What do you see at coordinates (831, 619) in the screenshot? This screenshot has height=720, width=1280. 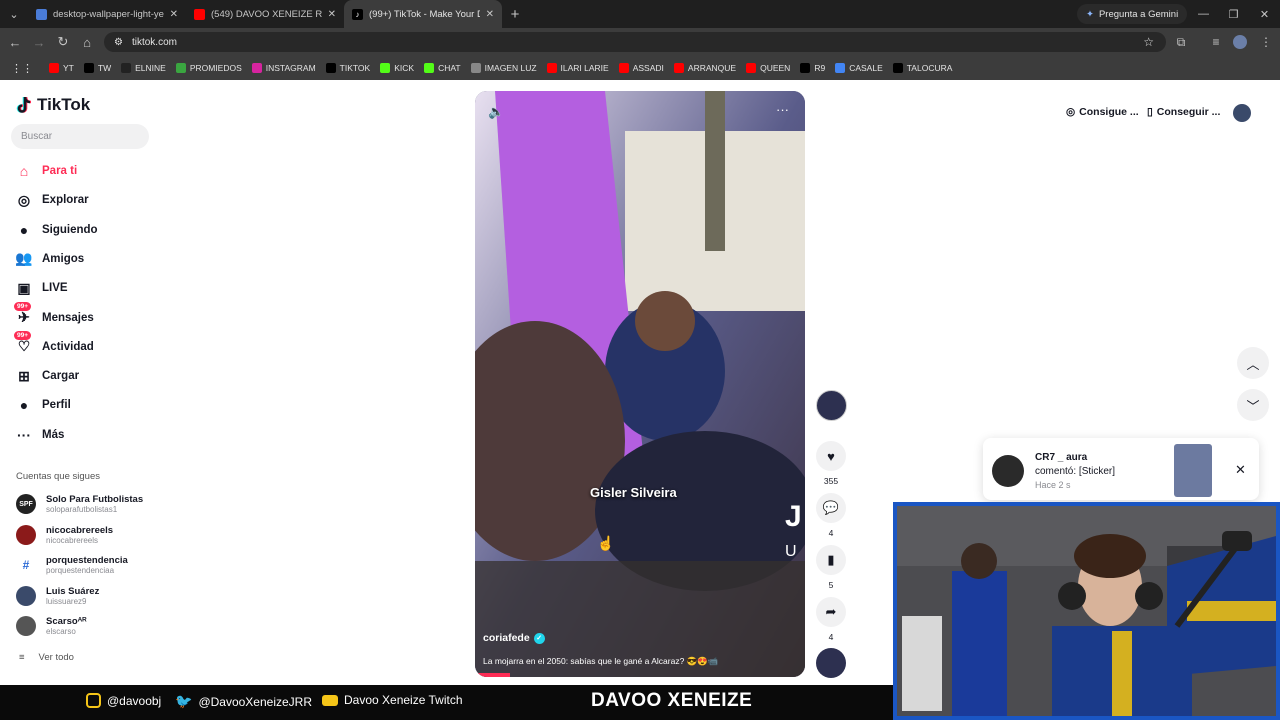 I see `share-button: ➦ 4` at bounding box center [831, 619].